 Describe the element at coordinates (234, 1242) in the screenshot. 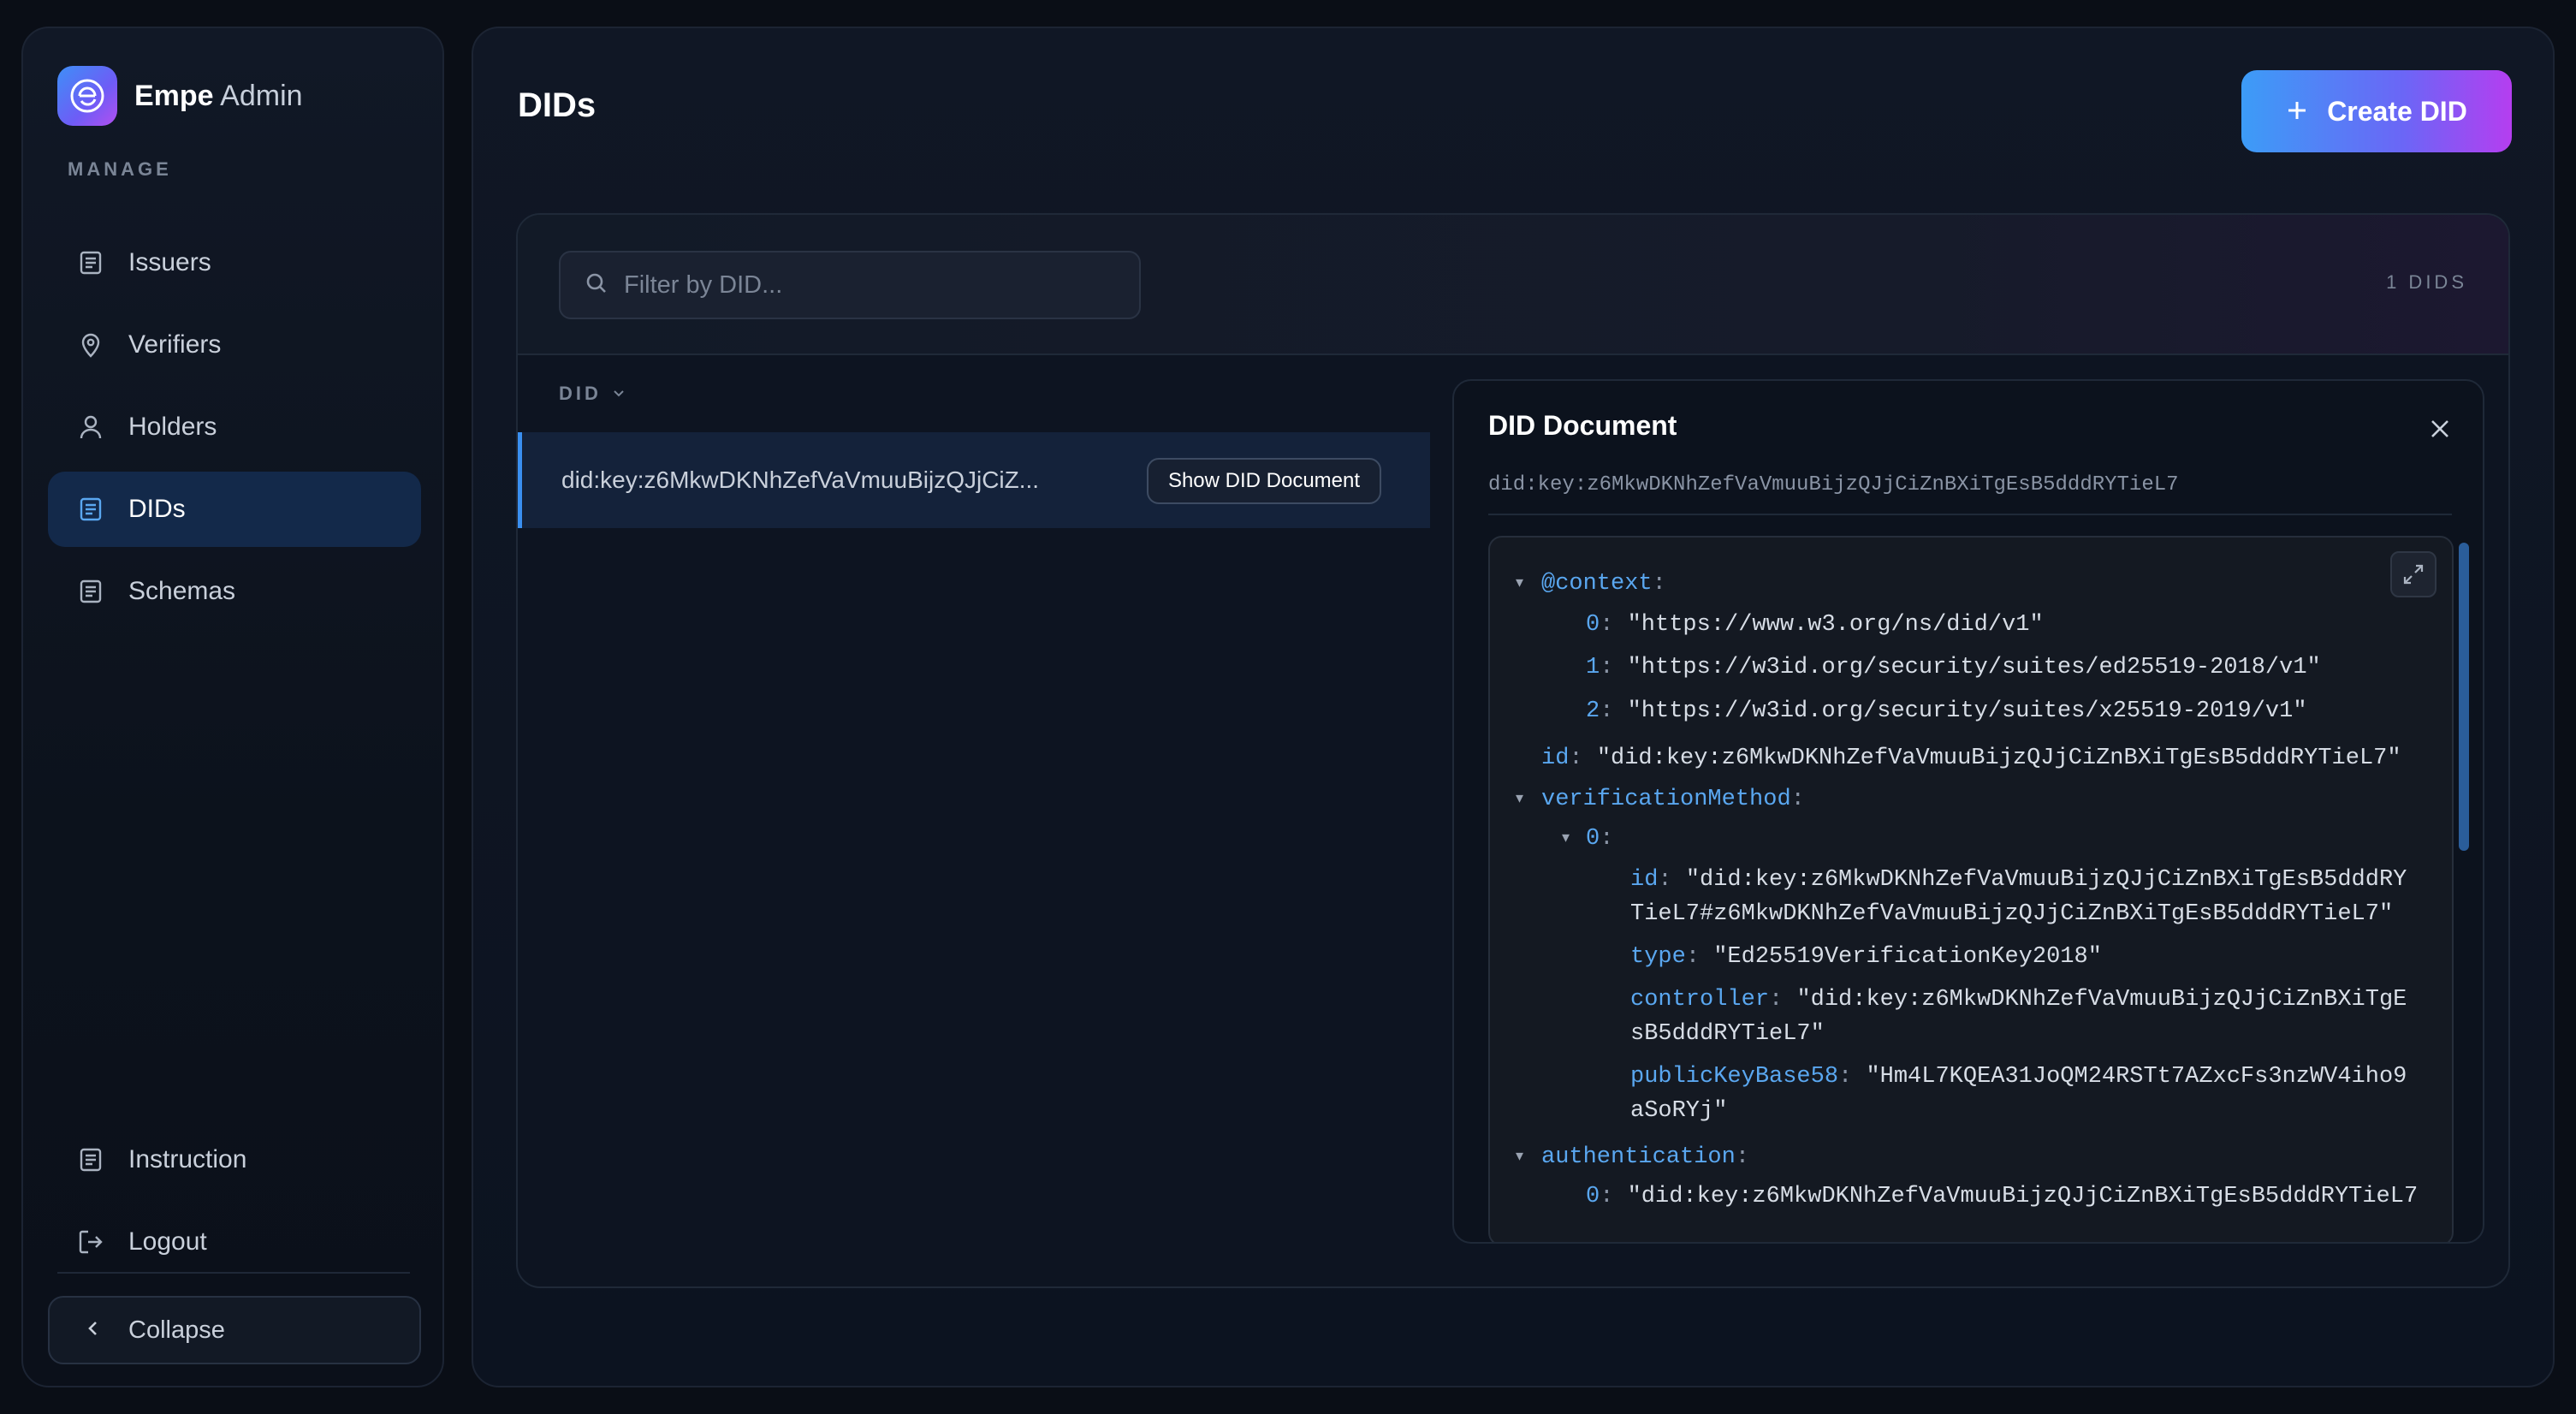

I see `sidebar-item-logout: Logout` at that location.